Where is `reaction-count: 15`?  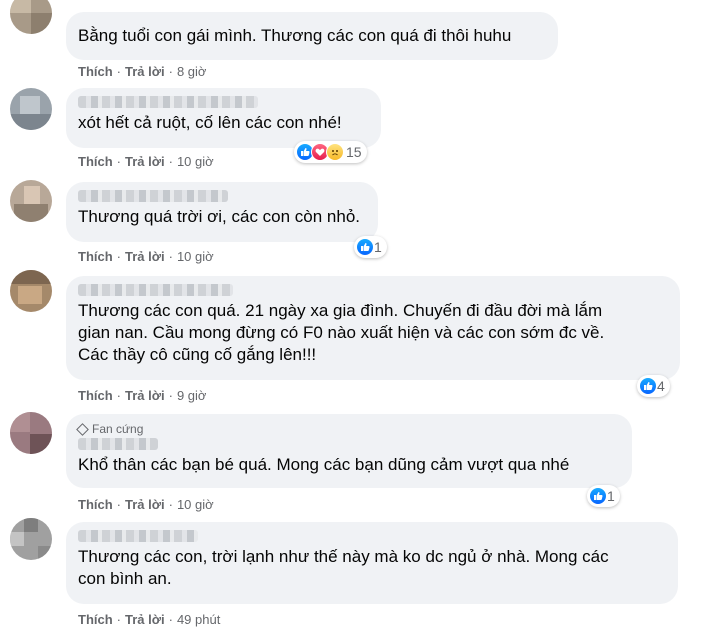
reaction-count: 15 is located at coordinates (354, 152).